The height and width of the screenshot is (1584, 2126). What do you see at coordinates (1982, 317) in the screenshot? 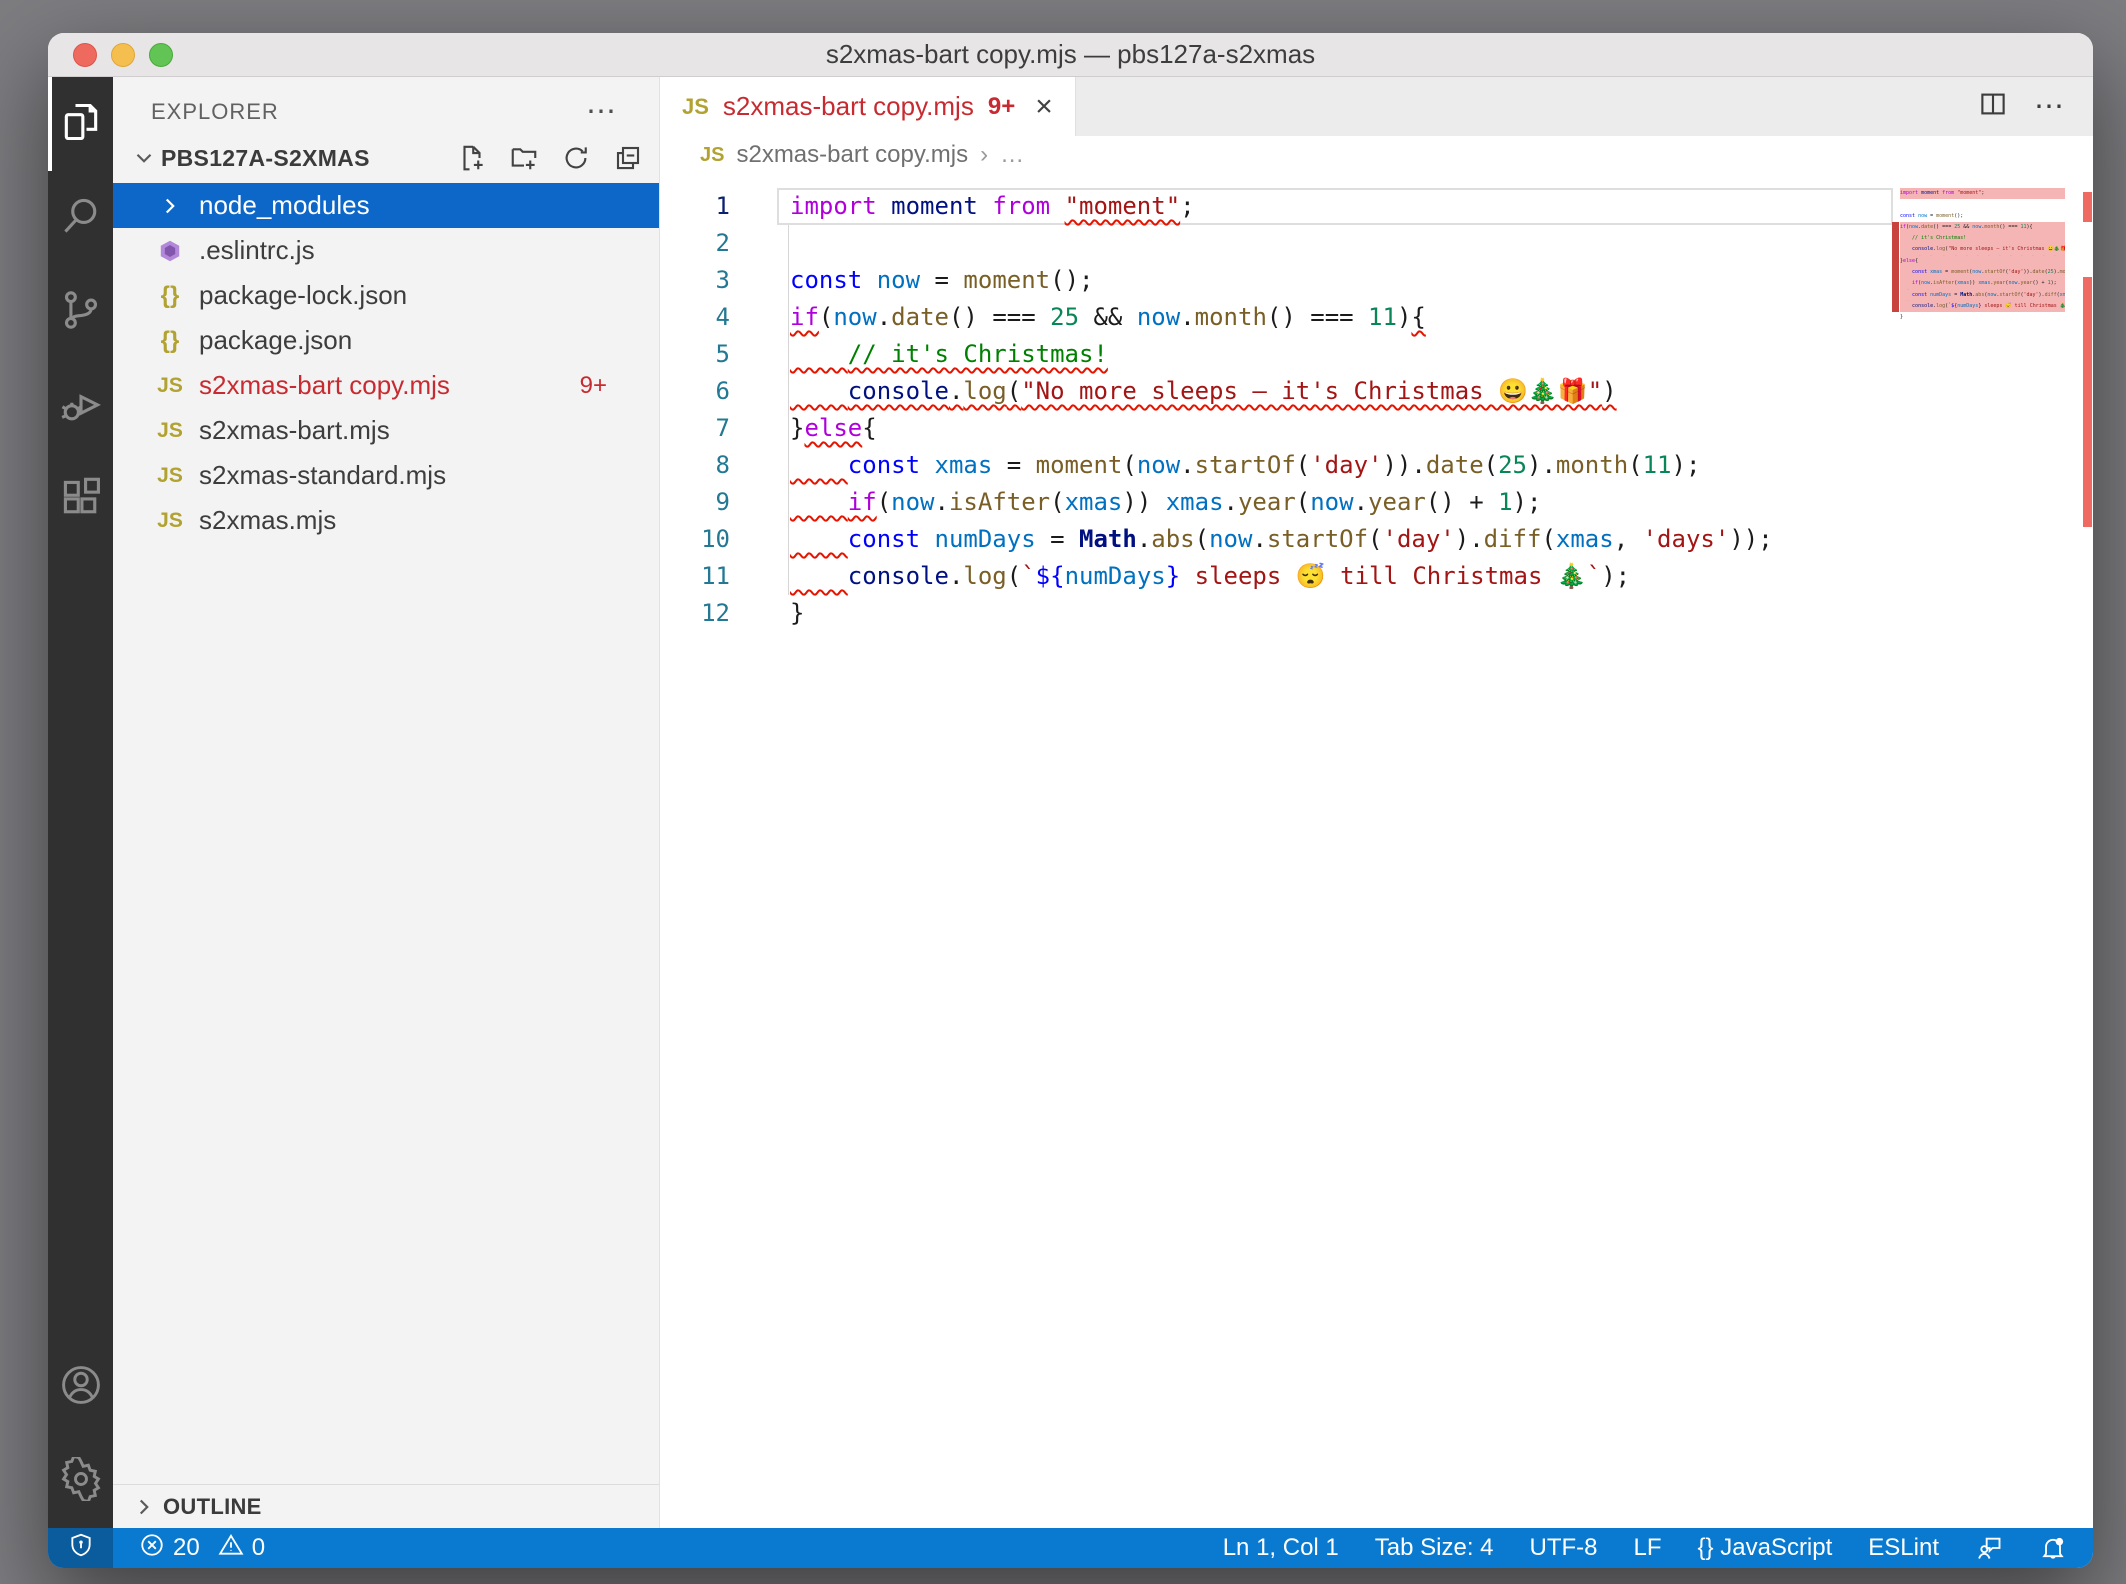
I see `minimap-line-12: }` at bounding box center [1982, 317].